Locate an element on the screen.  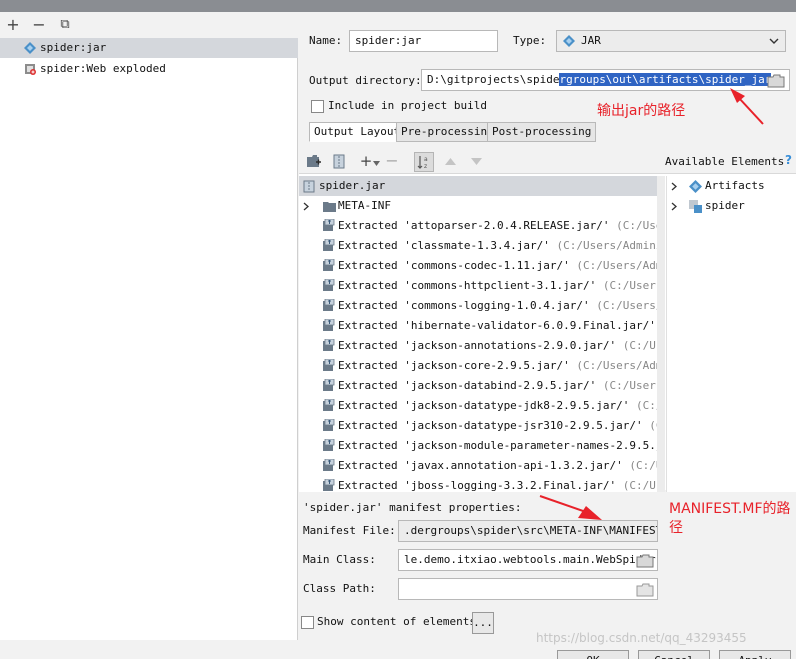
main-class-value: le.demo.itxiao.webtools.main.WebSpider is located at coordinates (530, 559).